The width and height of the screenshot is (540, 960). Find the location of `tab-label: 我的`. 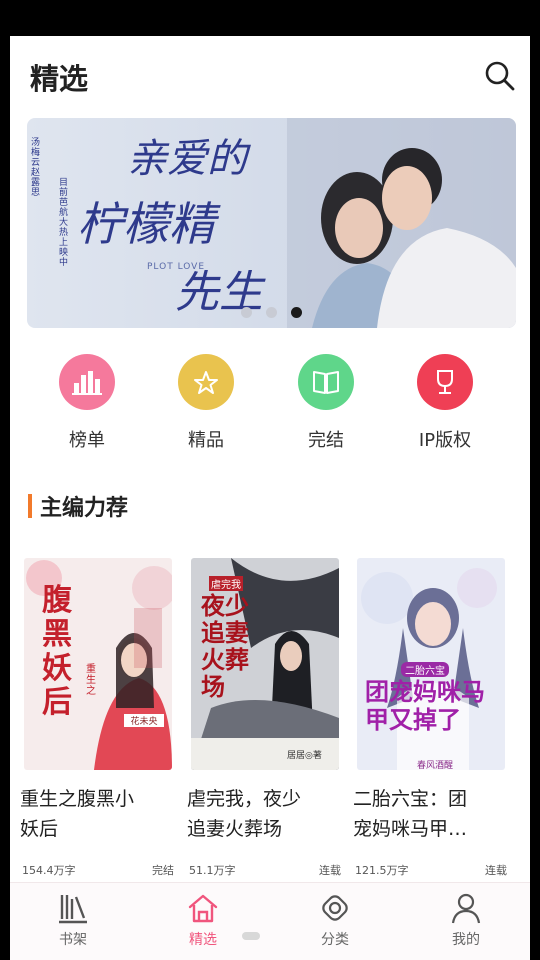

tab-label: 我的 is located at coordinates (466, 940).